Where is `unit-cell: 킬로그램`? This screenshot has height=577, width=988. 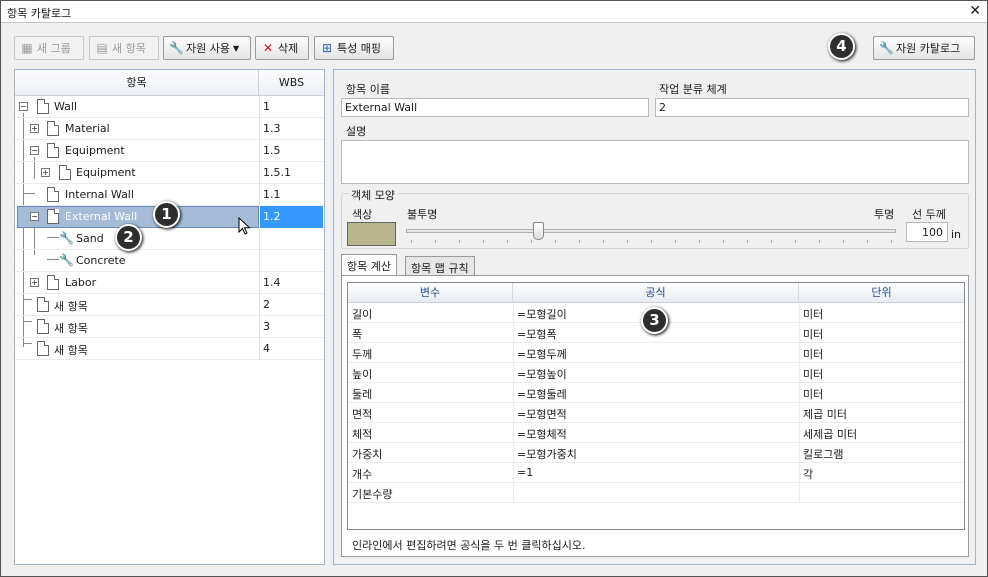
unit-cell: 킬로그램 is located at coordinates (823, 454).